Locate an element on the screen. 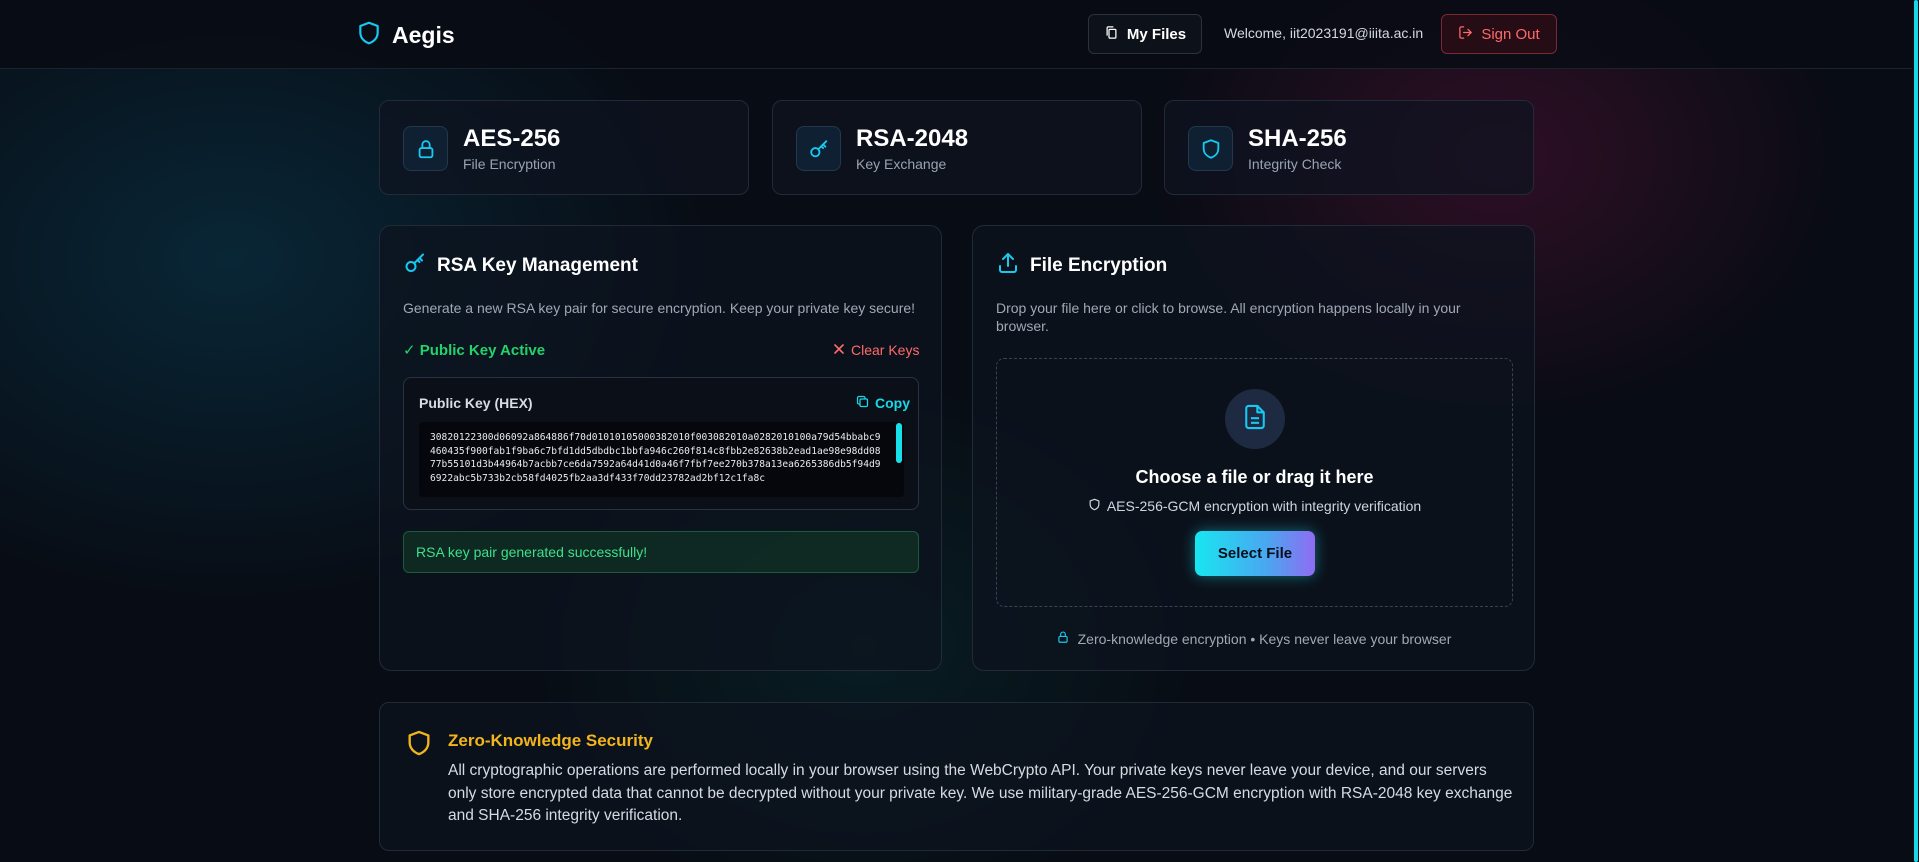 The image size is (1919, 862). shield-logo-icon is located at coordinates (369, 35).